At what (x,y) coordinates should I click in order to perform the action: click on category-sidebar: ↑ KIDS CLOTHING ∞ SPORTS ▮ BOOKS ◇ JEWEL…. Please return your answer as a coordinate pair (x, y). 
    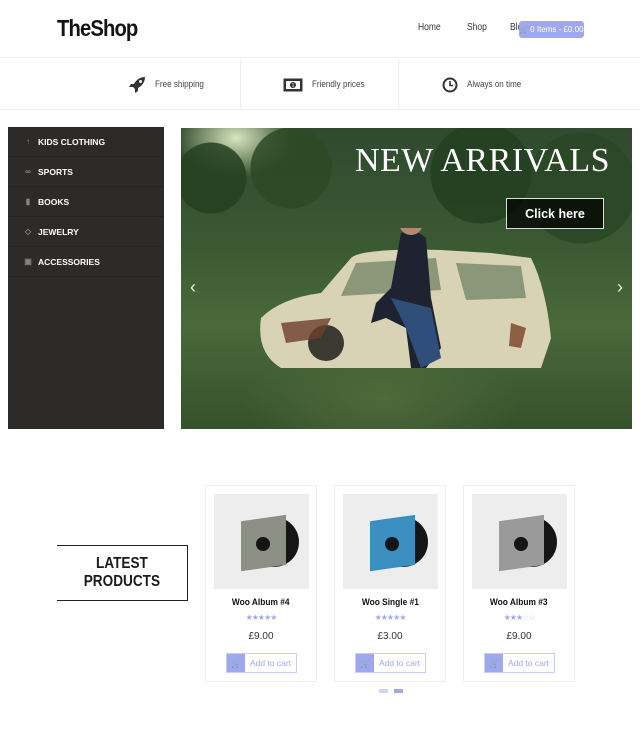
    Looking at the image, I should click on (86, 278).